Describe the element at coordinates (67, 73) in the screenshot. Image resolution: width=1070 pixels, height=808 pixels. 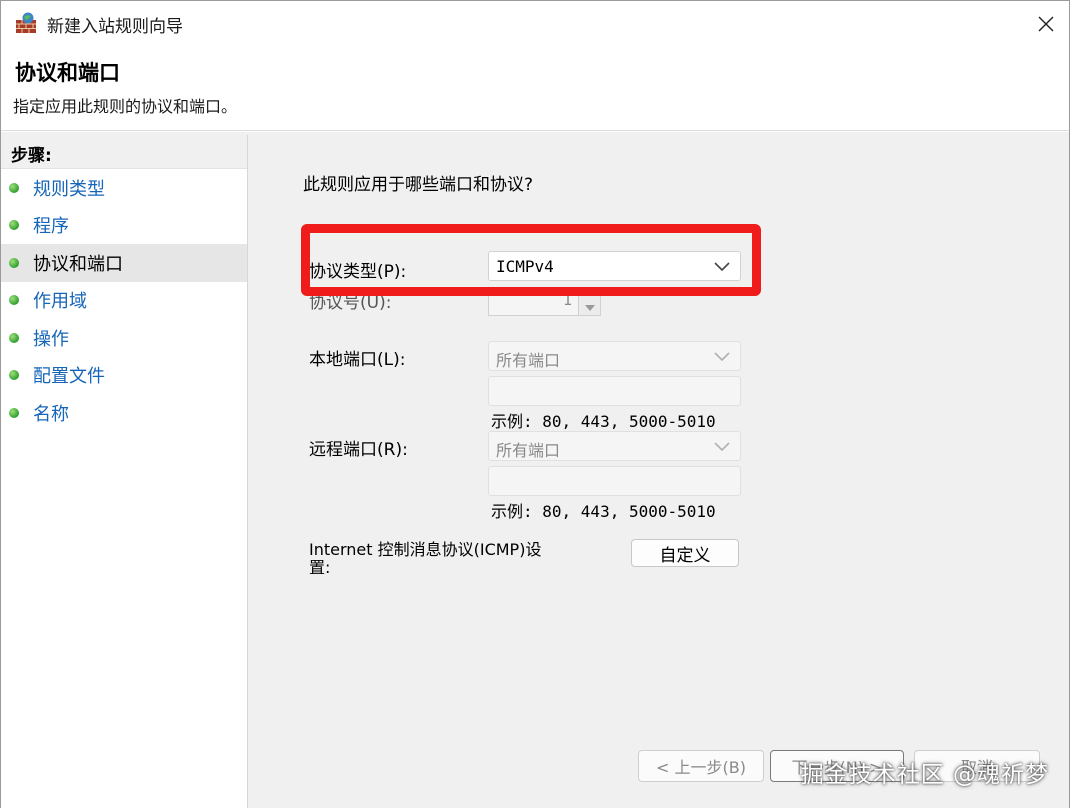
I see `page-title: 协议和端口` at that location.